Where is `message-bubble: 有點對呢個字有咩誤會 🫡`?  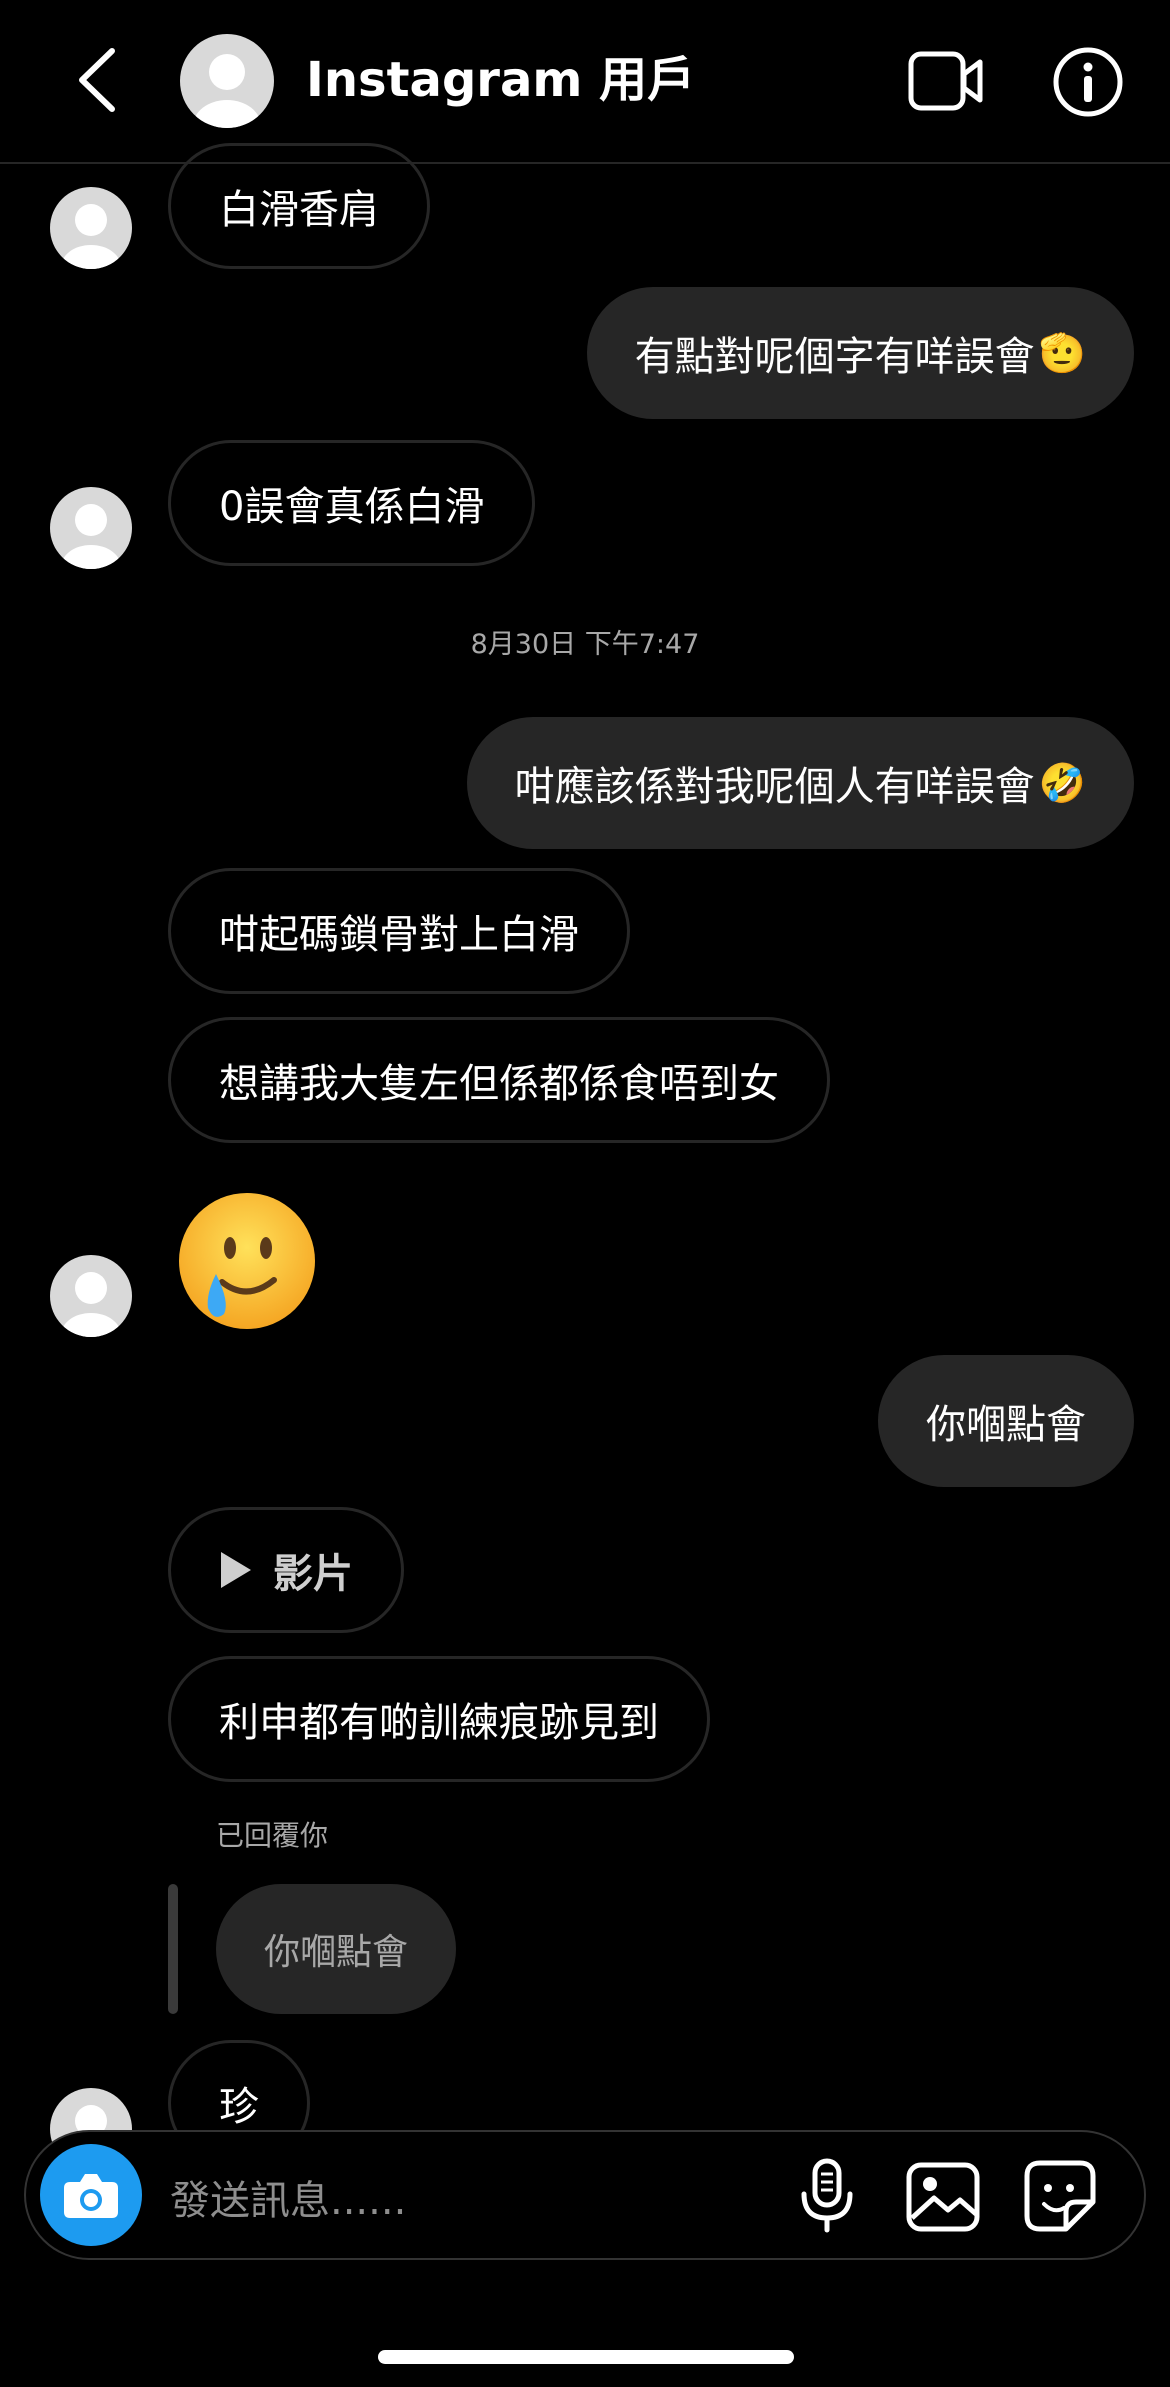 message-bubble: 有點對呢個字有咩誤會 🫡 is located at coordinates (860, 353).